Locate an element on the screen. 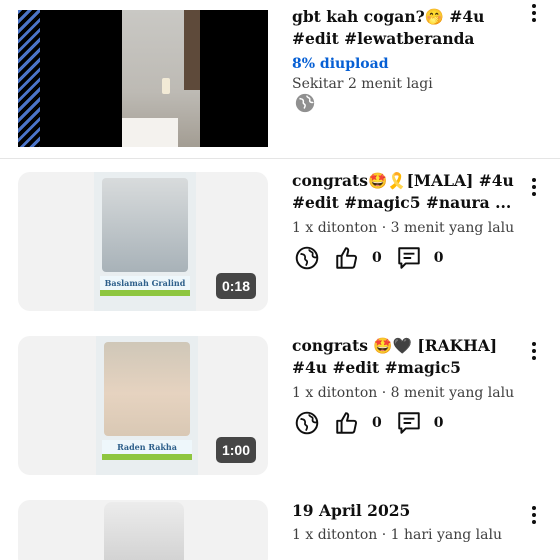 The height and width of the screenshot is (560, 560). duration-badge: 0:18 is located at coordinates (235, 286).